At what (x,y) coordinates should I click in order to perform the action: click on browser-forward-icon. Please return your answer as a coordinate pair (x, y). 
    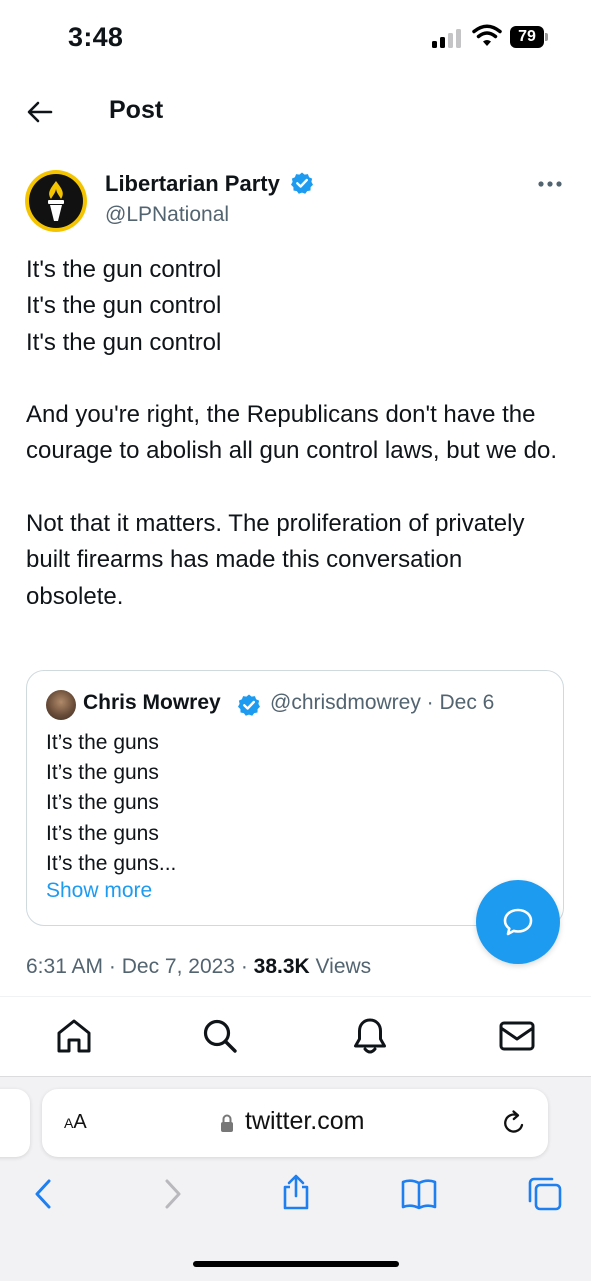
    Looking at the image, I should click on (172, 1194).